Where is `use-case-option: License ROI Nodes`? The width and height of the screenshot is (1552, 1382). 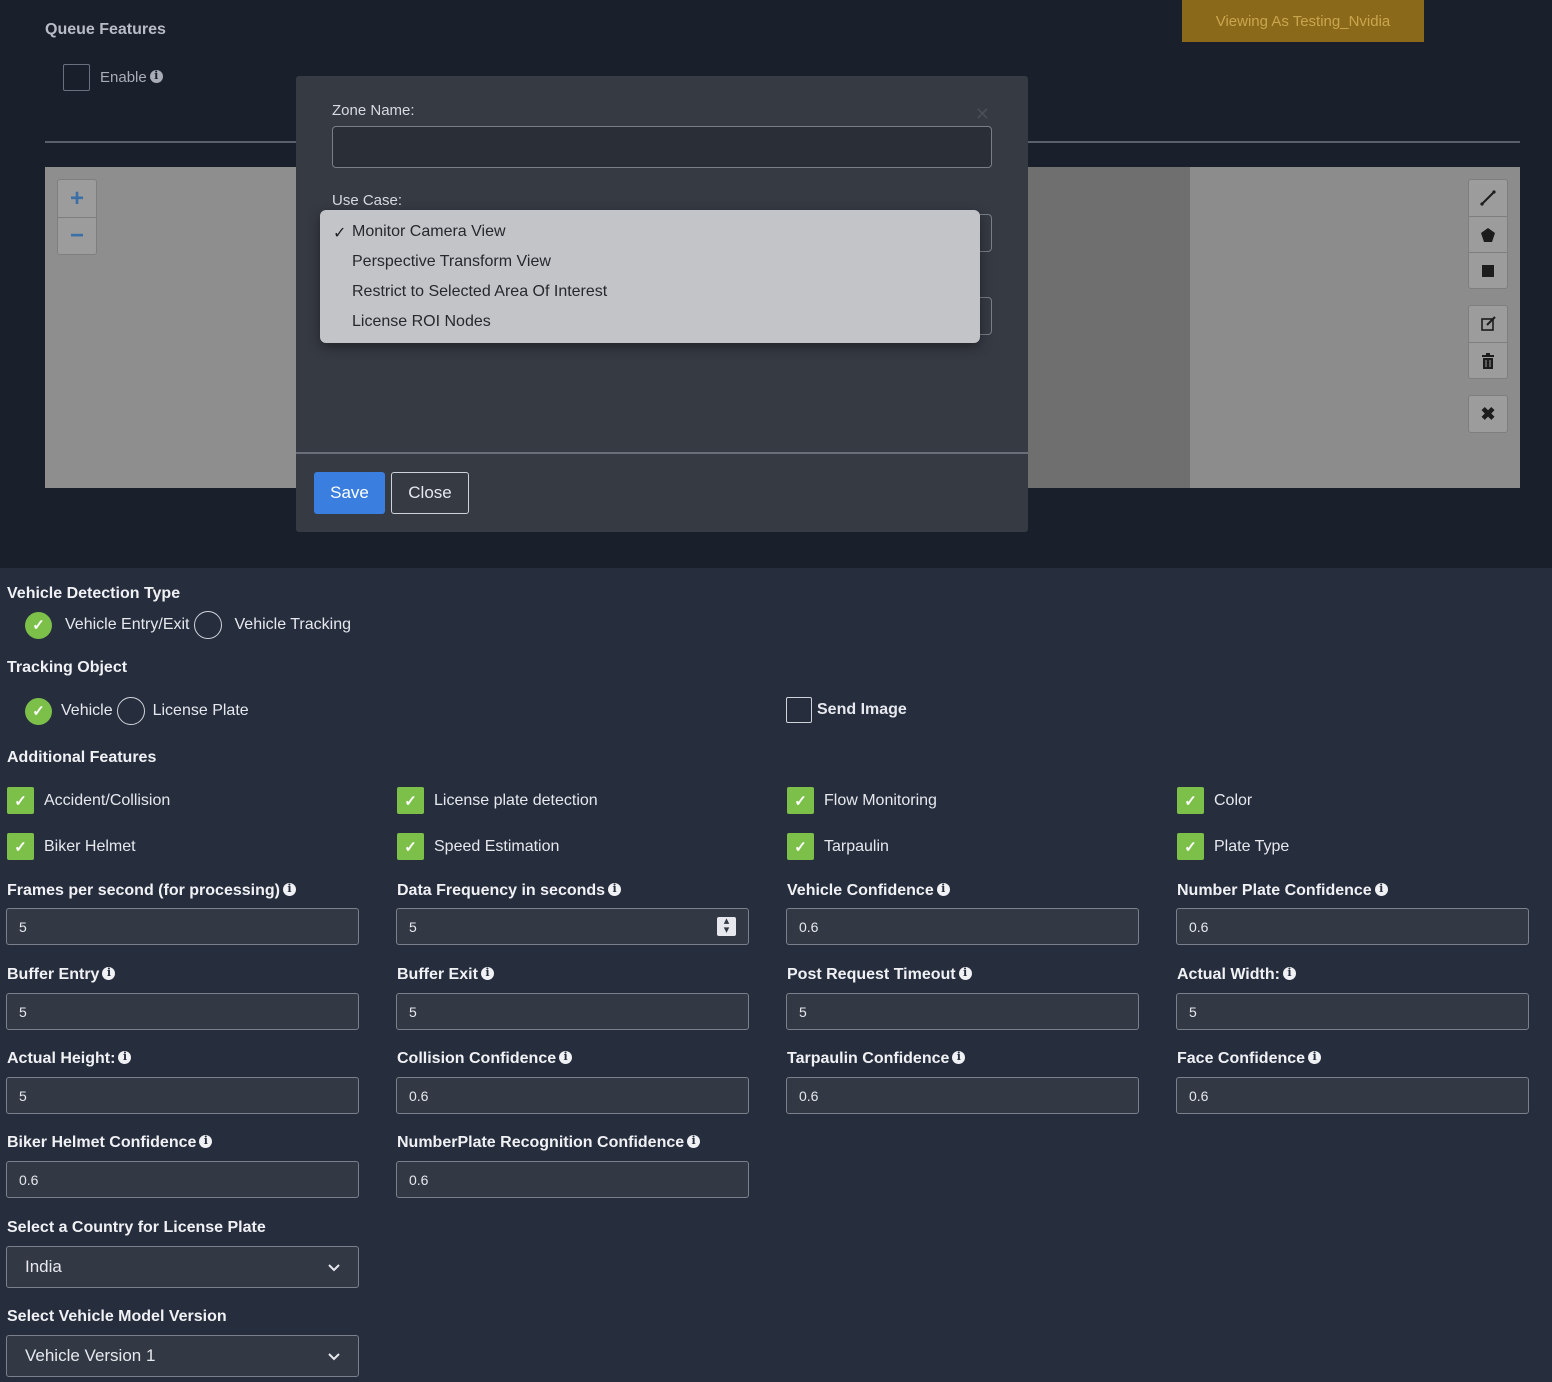 use-case-option: License ROI Nodes is located at coordinates (650, 322).